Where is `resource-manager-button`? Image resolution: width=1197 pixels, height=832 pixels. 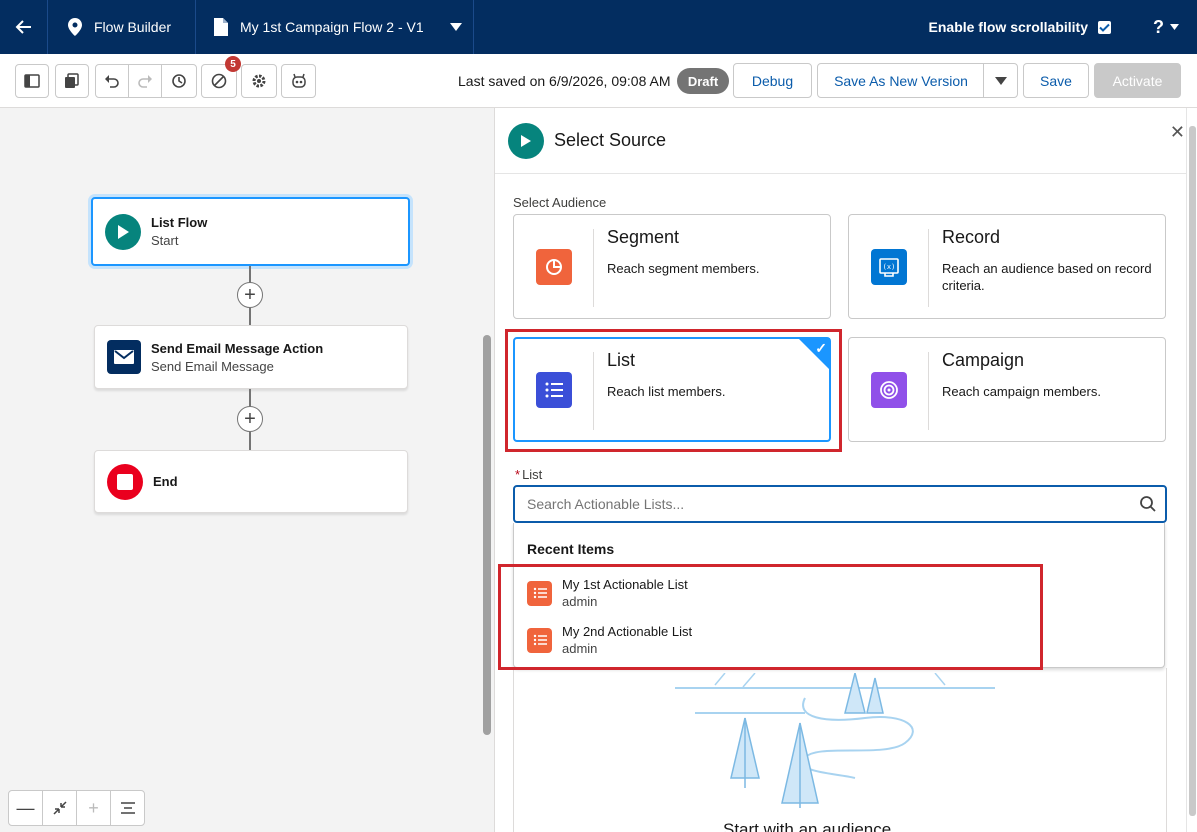 resource-manager-button is located at coordinates (72, 81).